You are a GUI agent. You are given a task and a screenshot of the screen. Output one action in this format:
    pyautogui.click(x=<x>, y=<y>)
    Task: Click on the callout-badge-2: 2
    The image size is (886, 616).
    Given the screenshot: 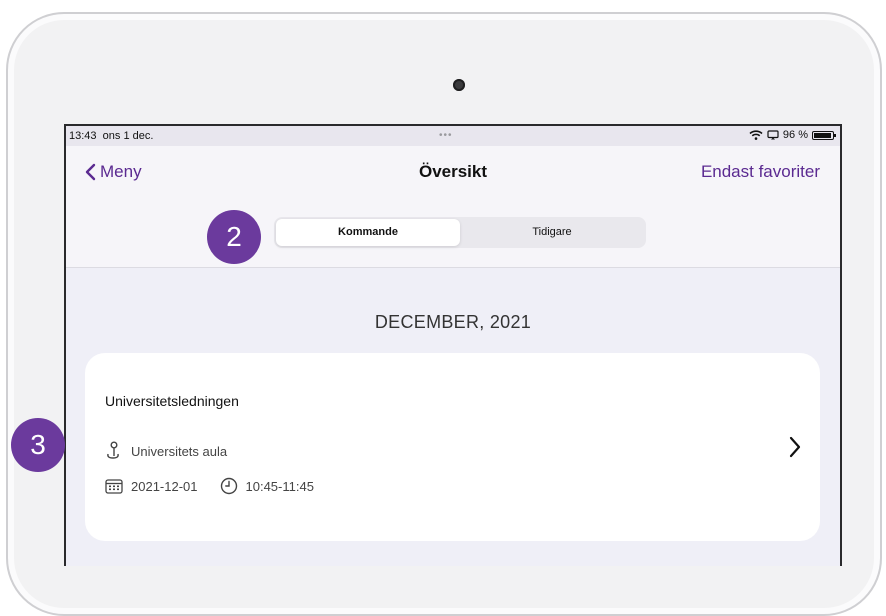 What is the action you would take?
    pyautogui.click(x=234, y=237)
    